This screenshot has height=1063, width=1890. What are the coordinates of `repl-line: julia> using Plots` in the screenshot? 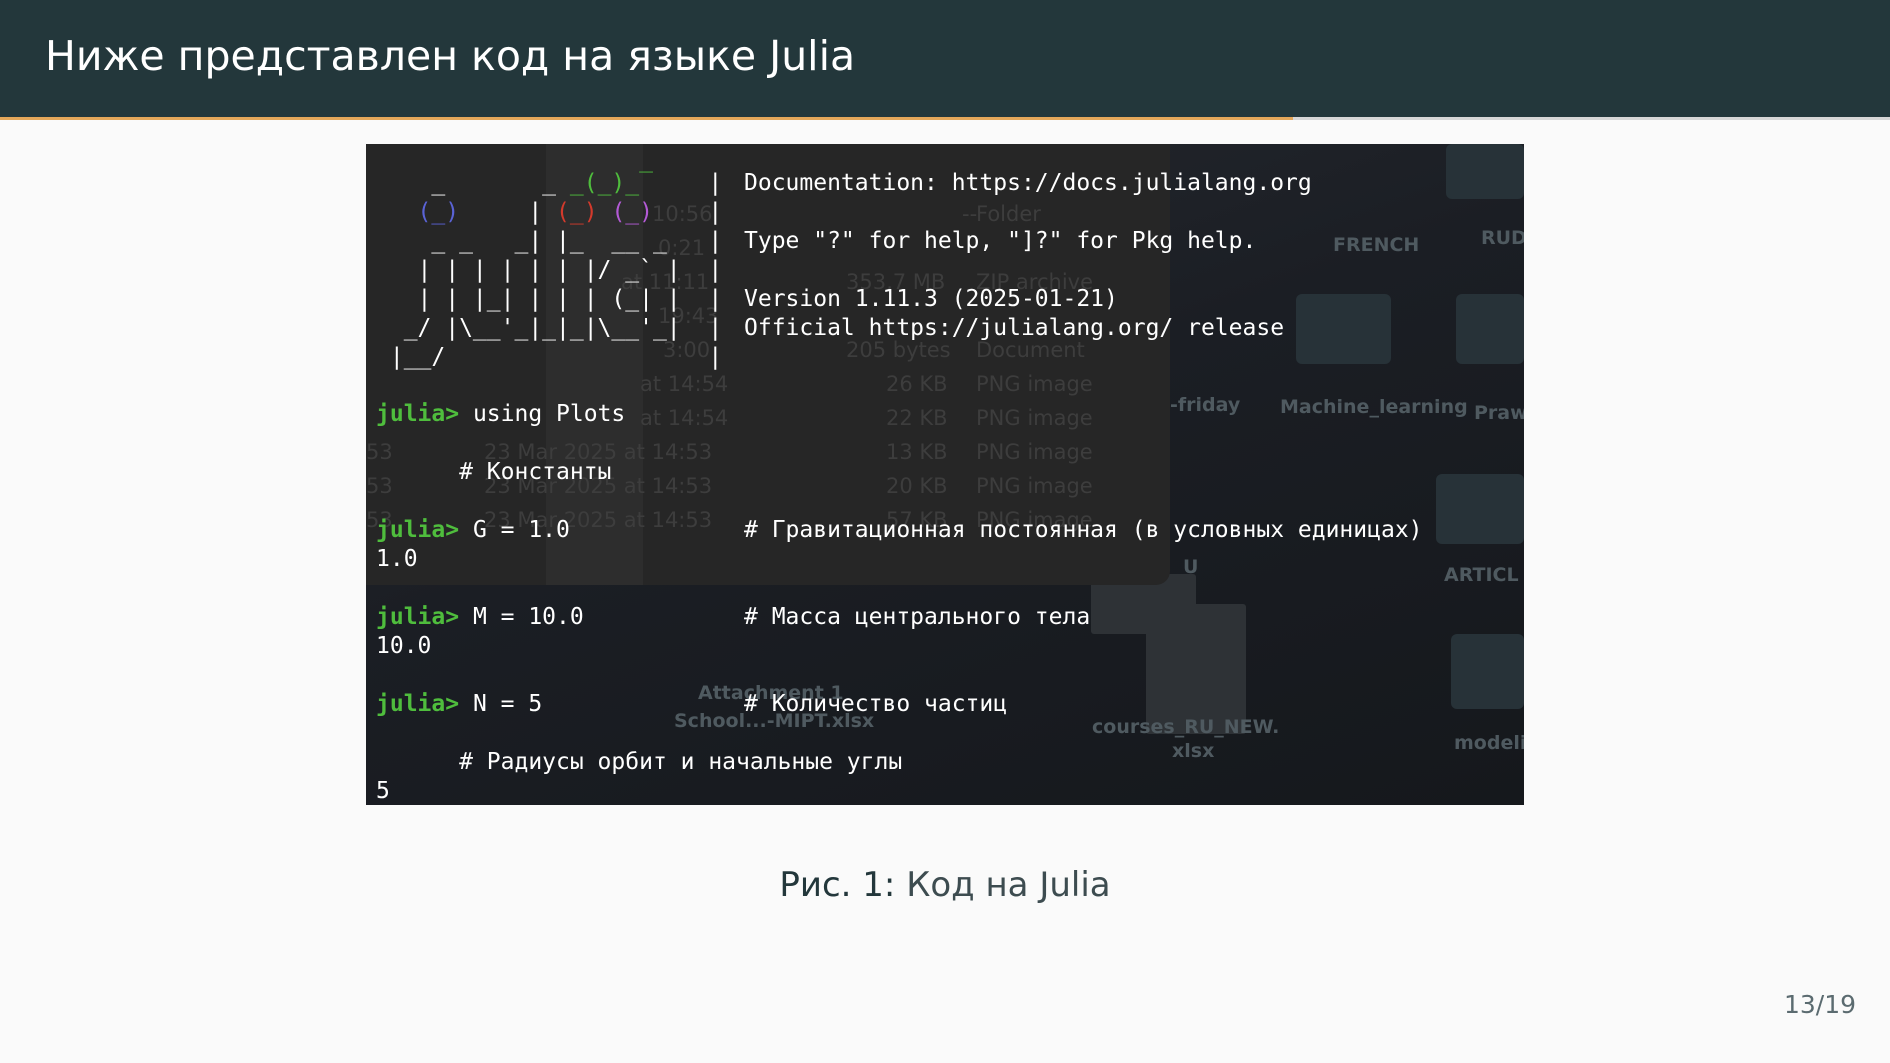 It's located at (500, 414).